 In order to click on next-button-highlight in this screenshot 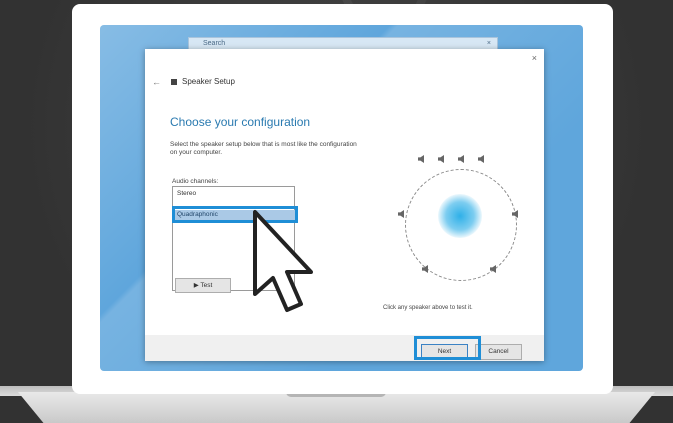, I will do `click(447, 348)`.